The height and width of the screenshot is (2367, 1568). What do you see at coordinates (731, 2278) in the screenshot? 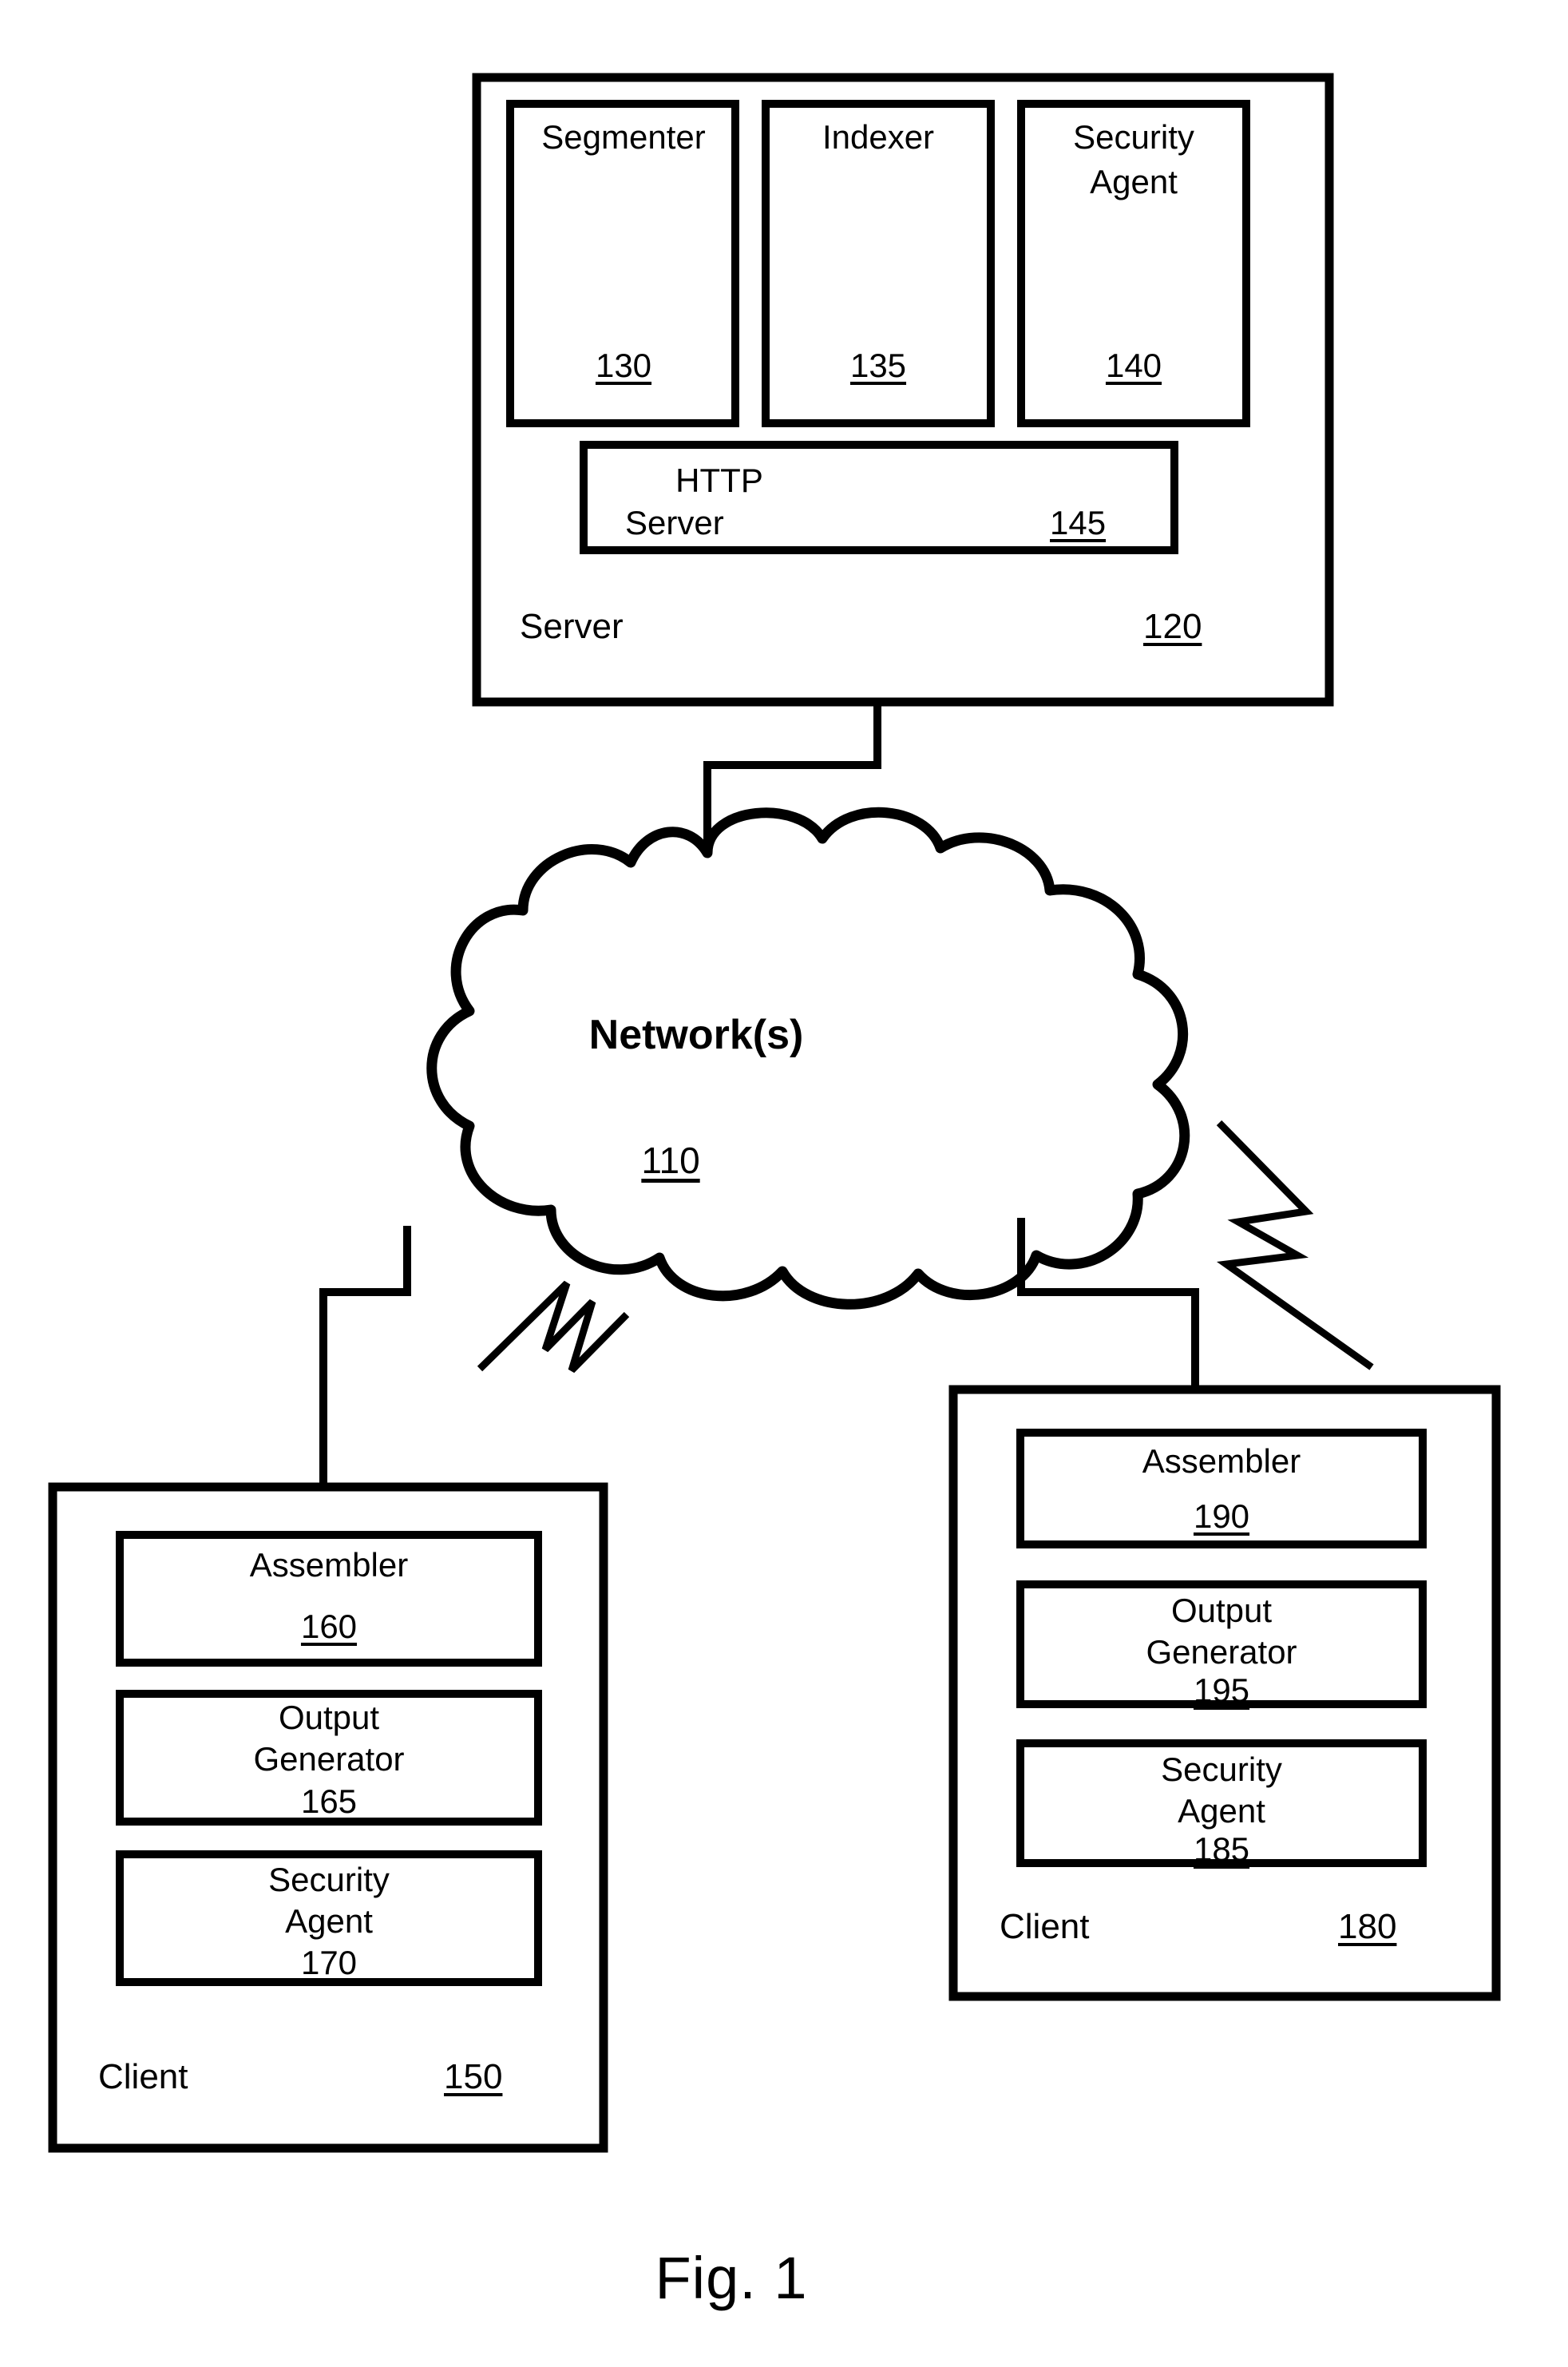
I see `figure-caption: Fig. 1` at bounding box center [731, 2278].